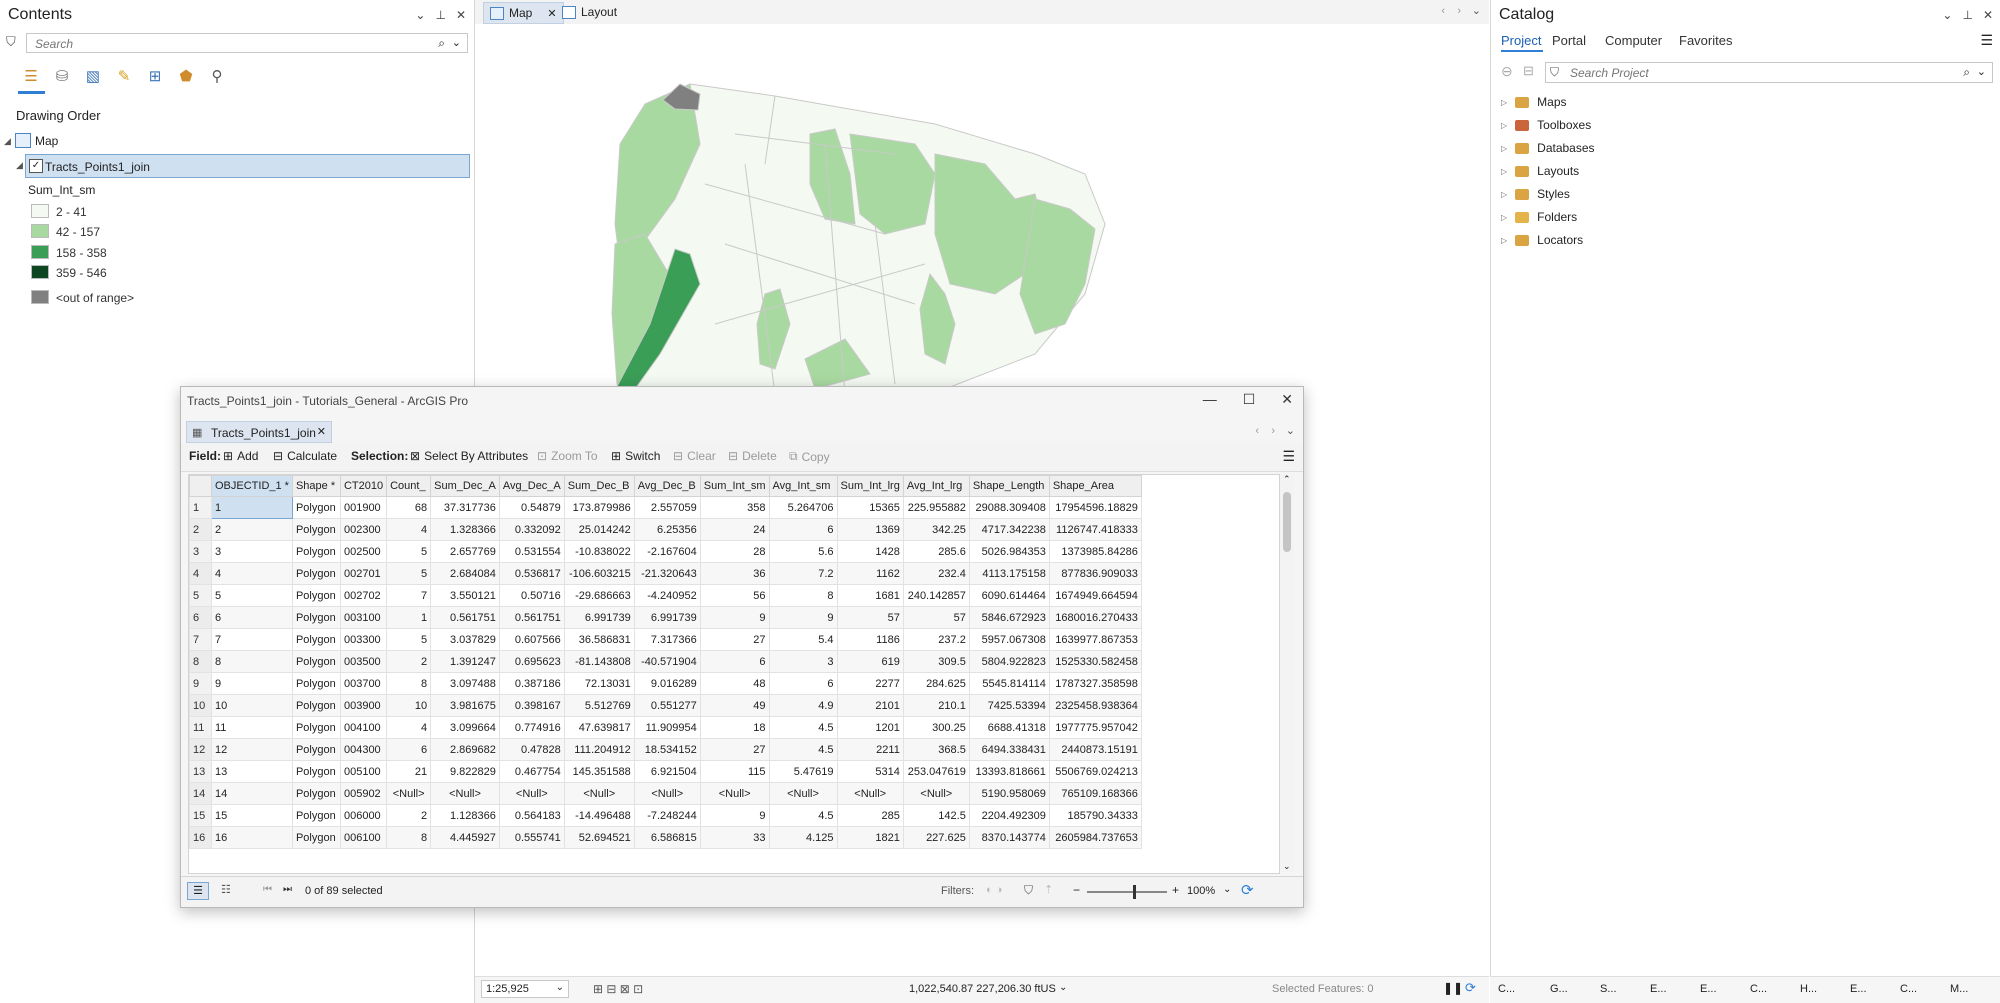 Image resolution: width=2000 pixels, height=1003 pixels. Describe the element at coordinates (531, 837) in the screenshot. I see `table-cell: 0.555741` at that location.